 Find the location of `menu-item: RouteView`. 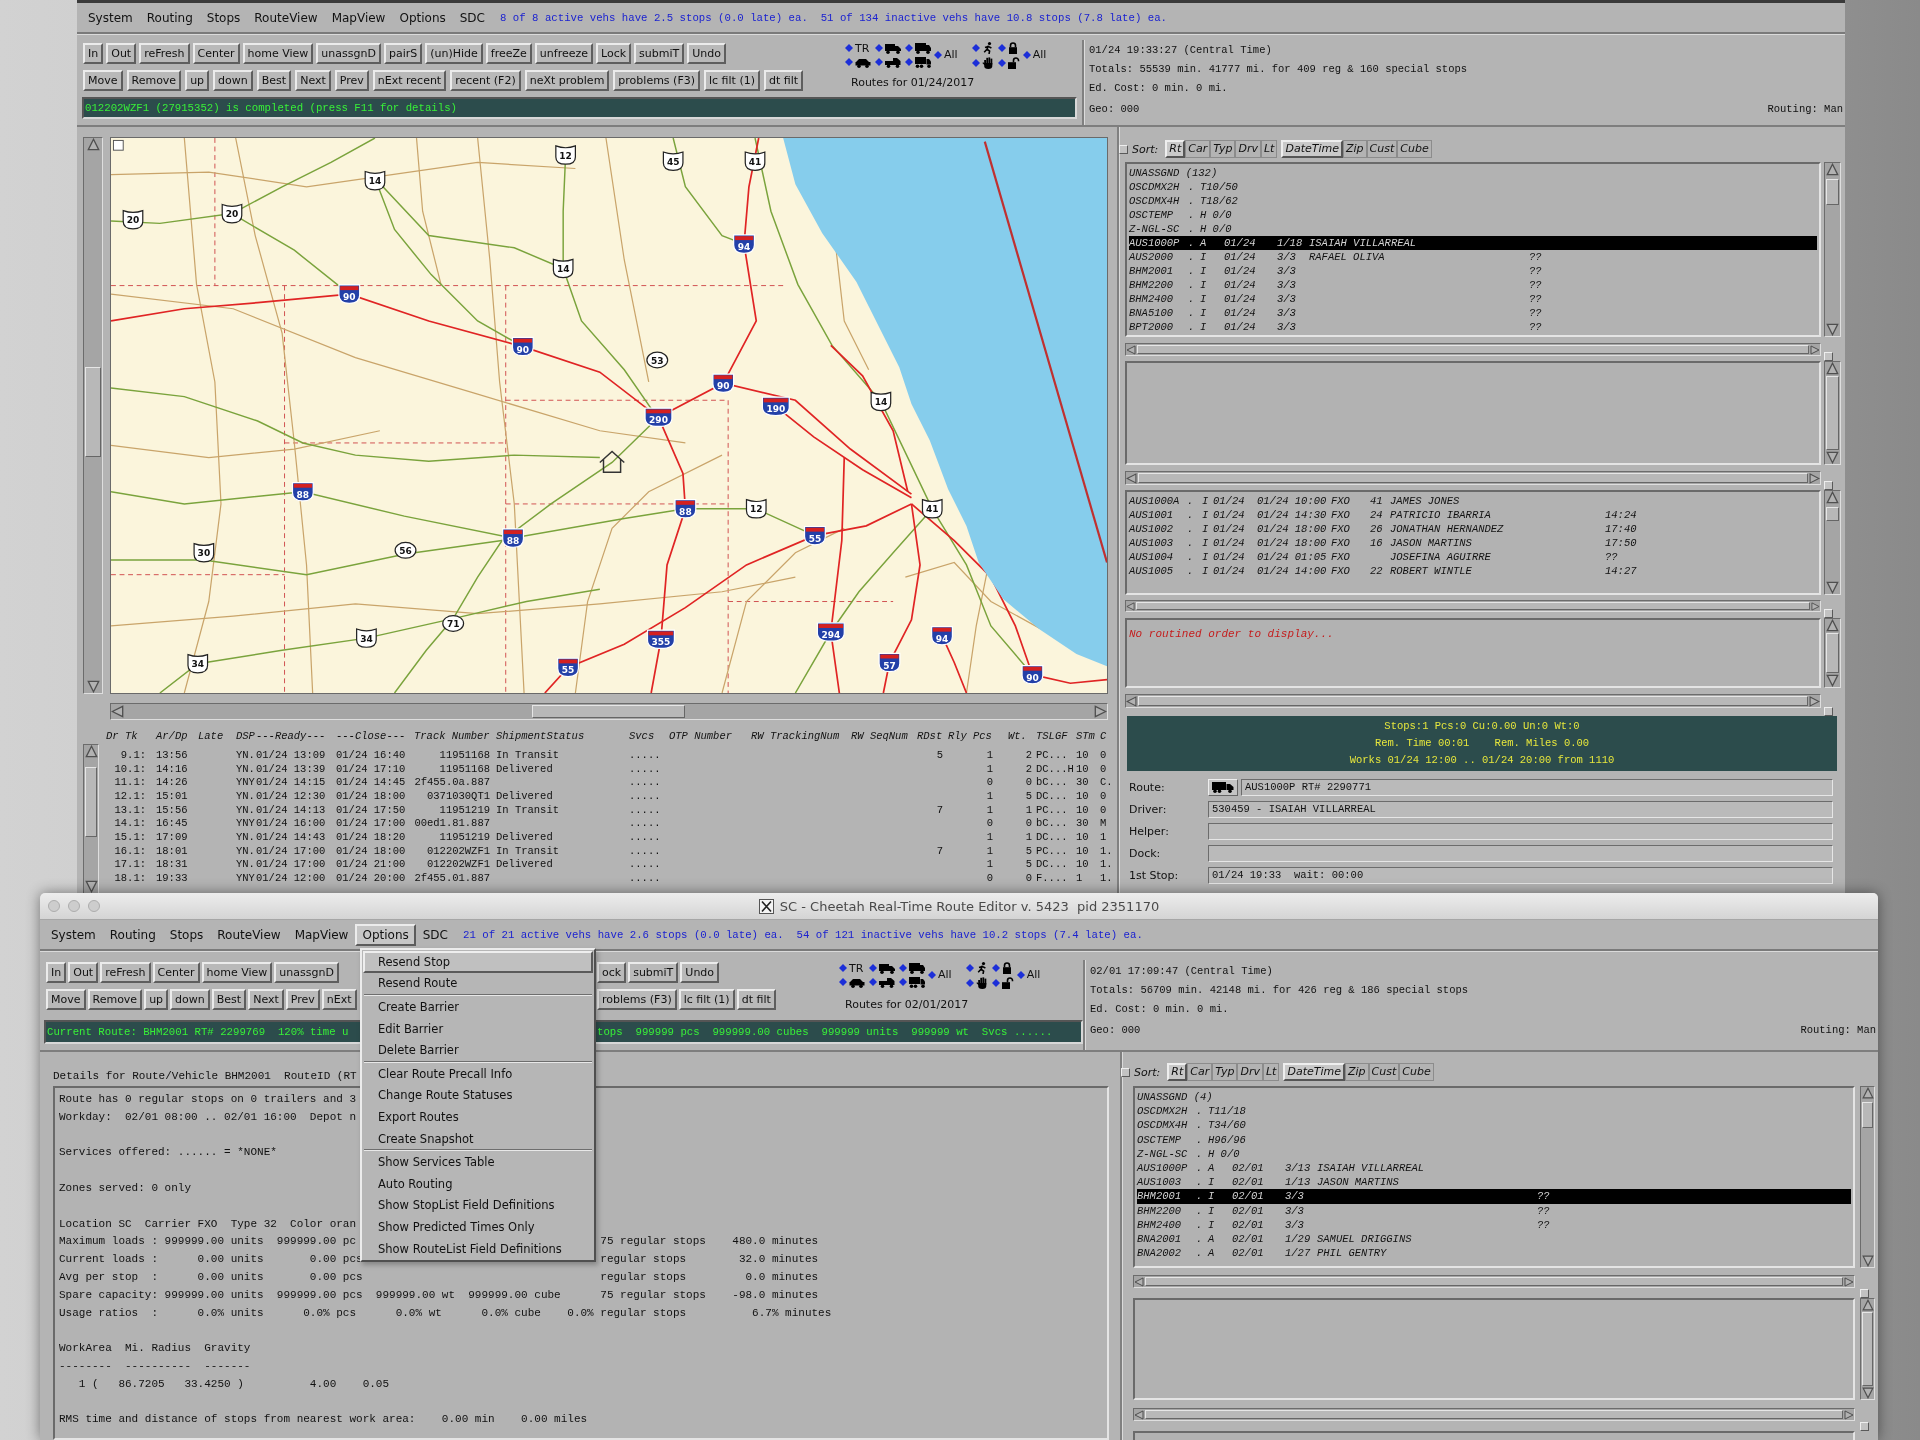

menu-item: RouteView is located at coordinates (249, 934).